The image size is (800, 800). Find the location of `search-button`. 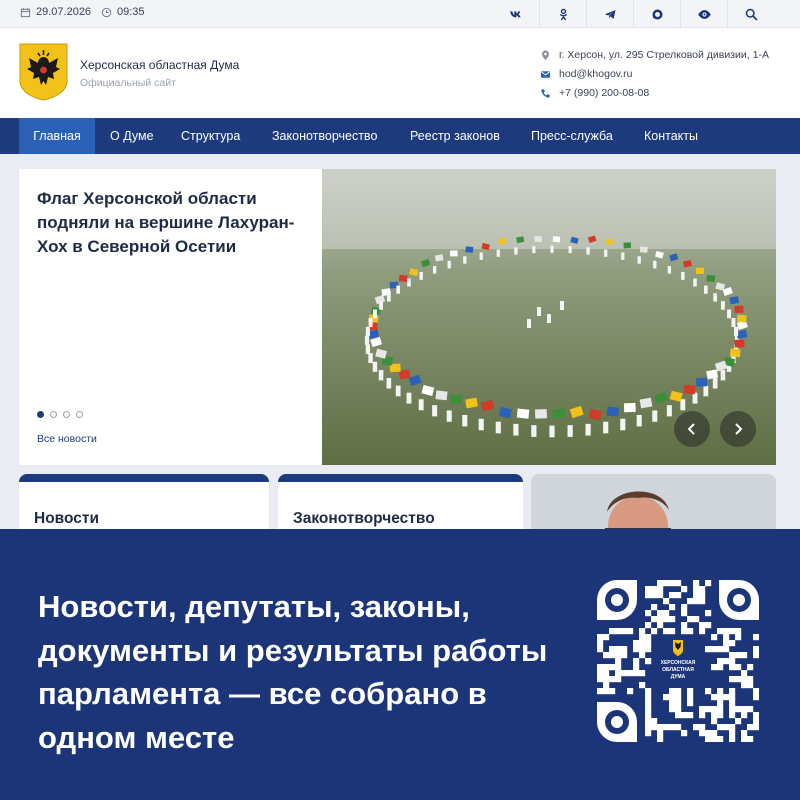

search-button is located at coordinates (751, 14).